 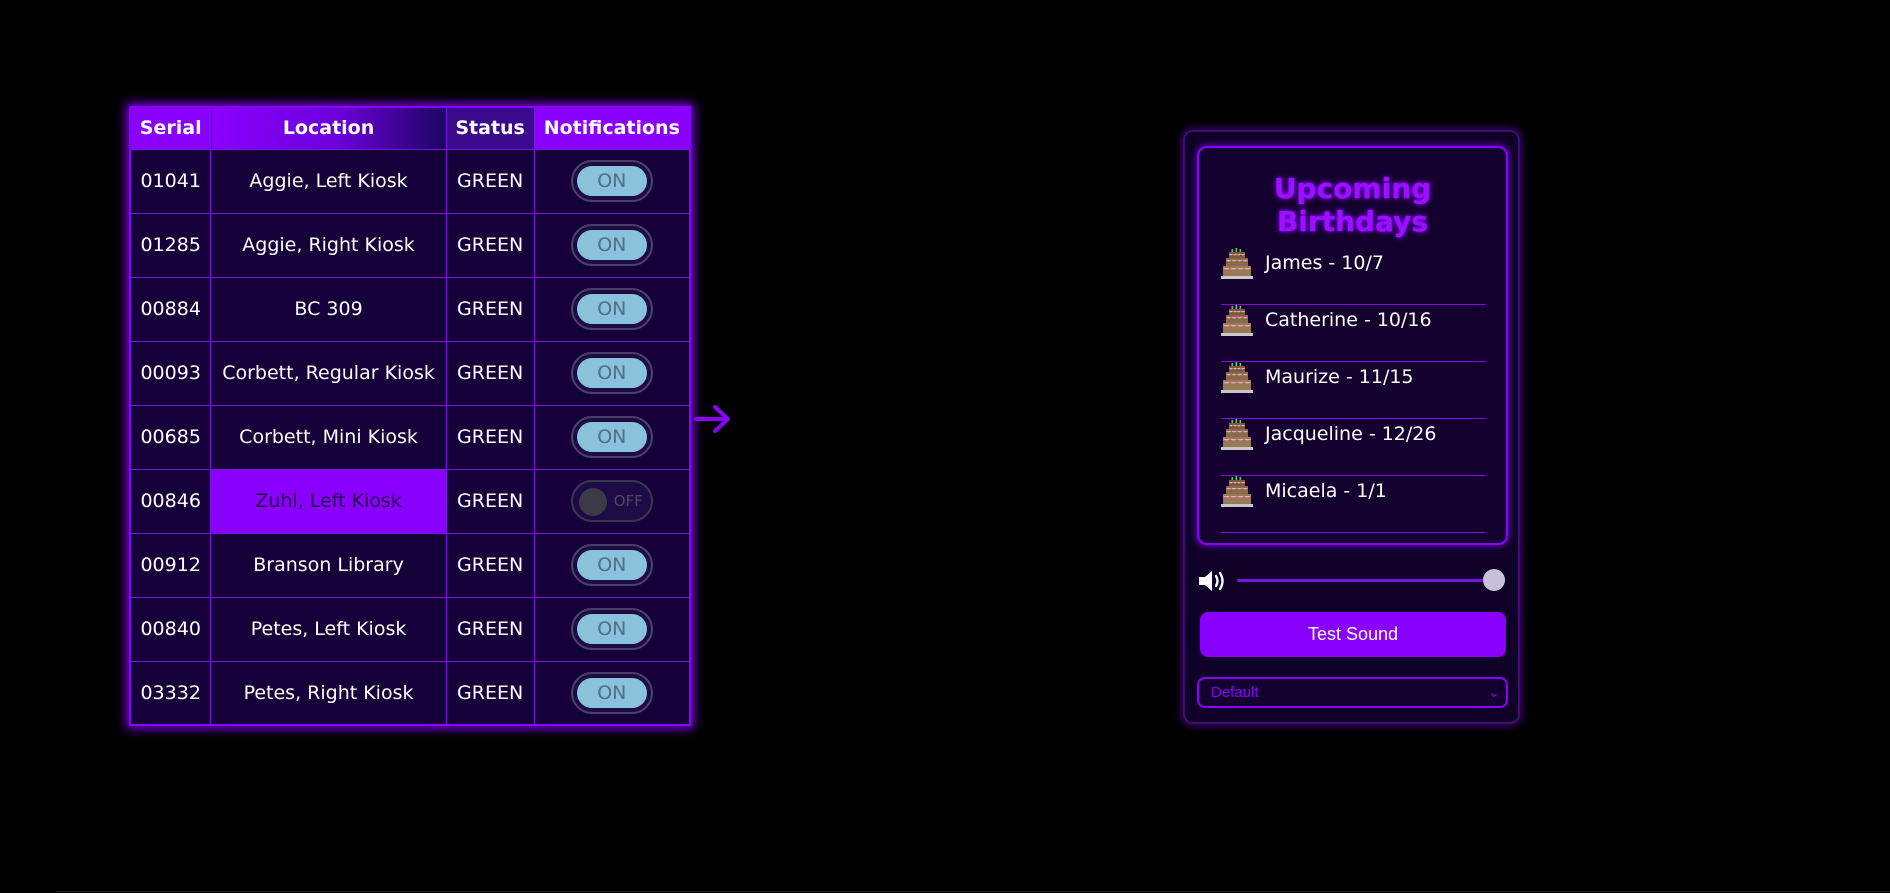 I want to click on speaker-icon, so click(x=1213, y=581).